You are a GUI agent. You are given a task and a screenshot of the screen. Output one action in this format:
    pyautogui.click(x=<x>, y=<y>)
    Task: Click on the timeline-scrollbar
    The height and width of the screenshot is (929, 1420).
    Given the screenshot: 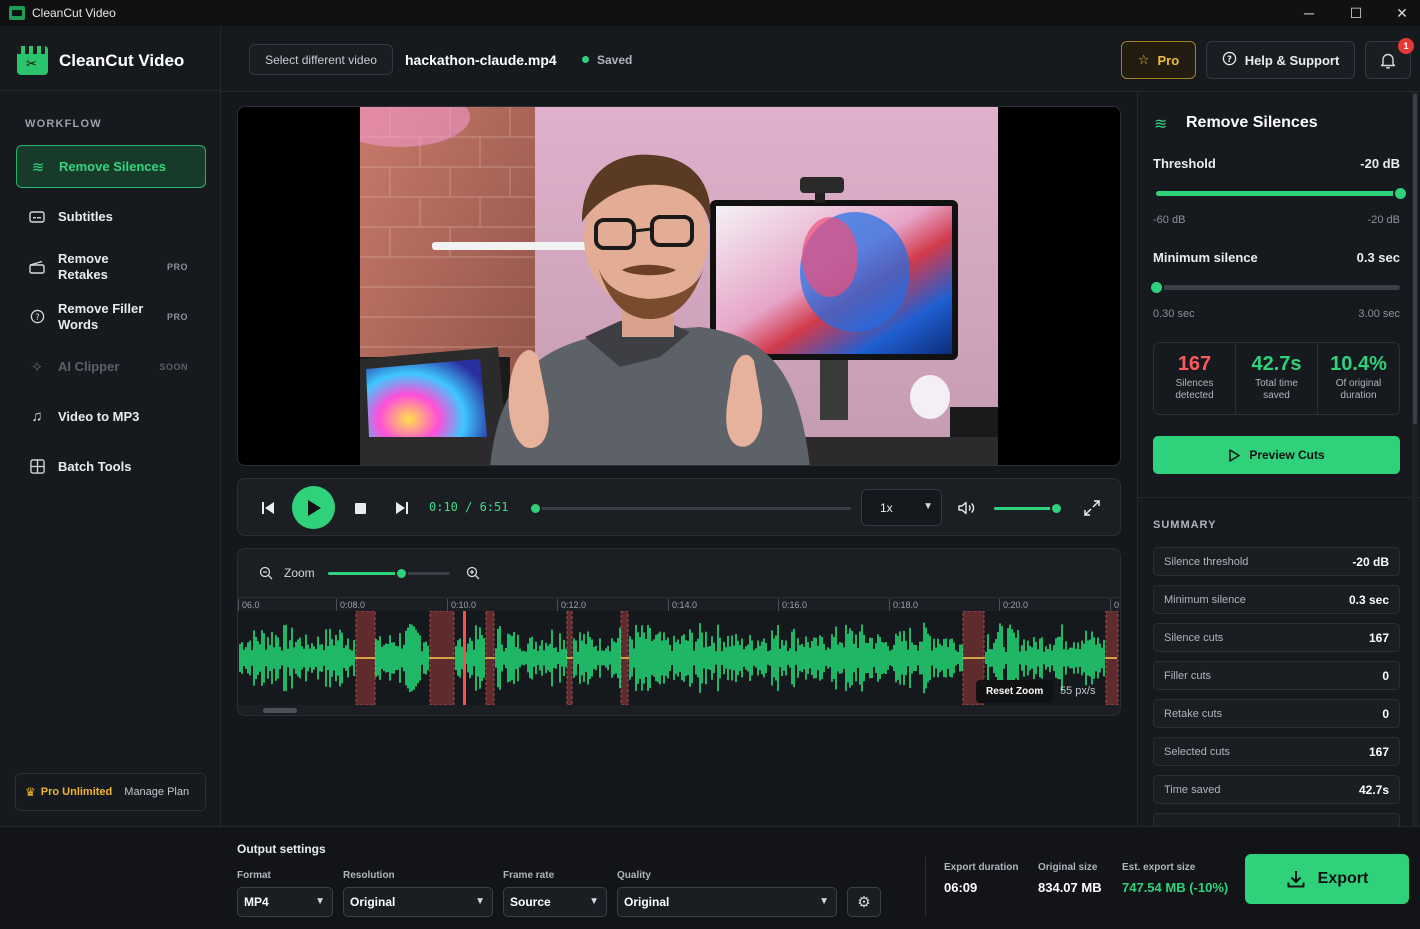 What is the action you would take?
    pyautogui.click(x=280, y=710)
    